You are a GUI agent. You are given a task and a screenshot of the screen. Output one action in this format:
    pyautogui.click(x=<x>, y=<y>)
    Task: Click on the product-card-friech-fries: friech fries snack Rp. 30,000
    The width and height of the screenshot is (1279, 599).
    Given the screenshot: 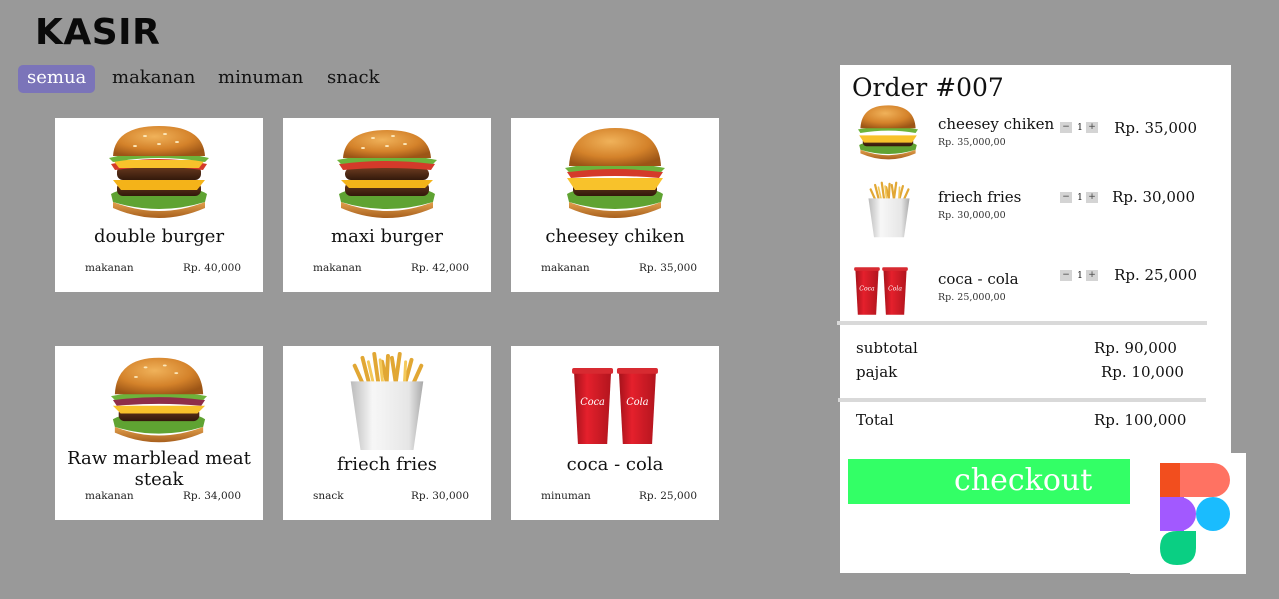 What is the action you would take?
    pyautogui.click(x=387, y=433)
    